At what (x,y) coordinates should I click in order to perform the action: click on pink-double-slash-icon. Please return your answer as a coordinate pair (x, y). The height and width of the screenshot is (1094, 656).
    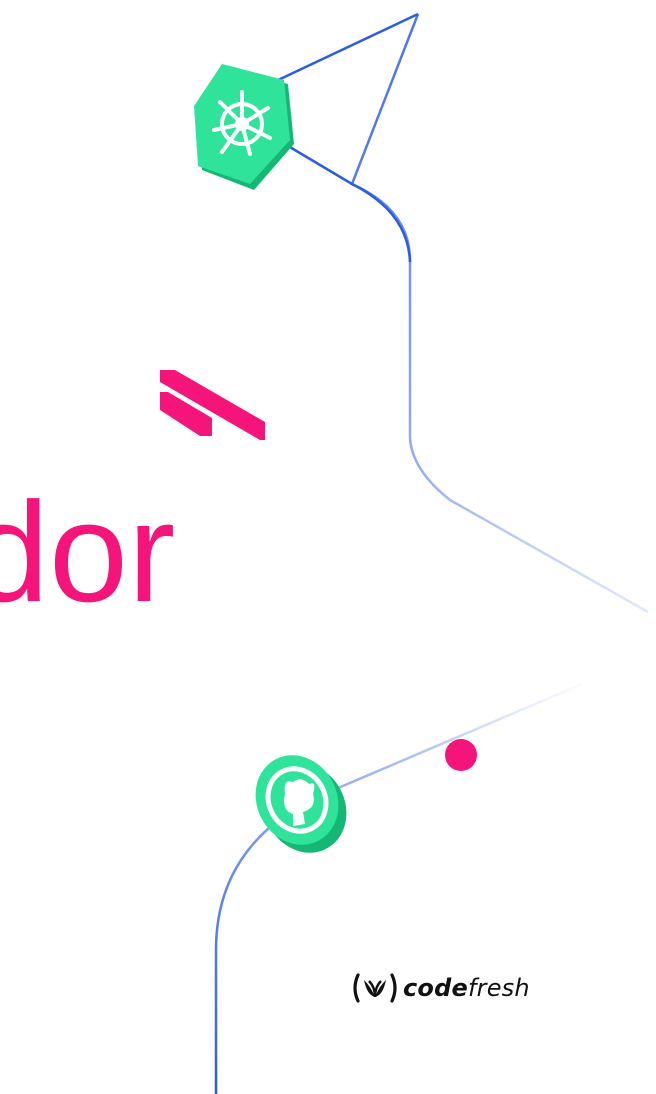
    Looking at the image, I should click on (212, 405).